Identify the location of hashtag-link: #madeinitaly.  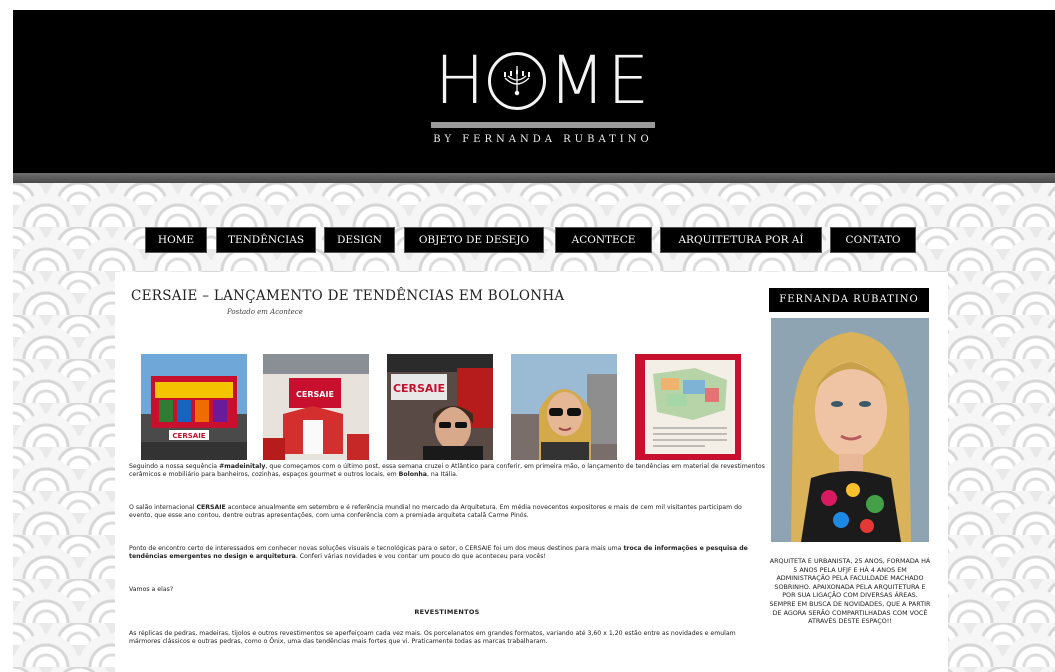
(242, 466).